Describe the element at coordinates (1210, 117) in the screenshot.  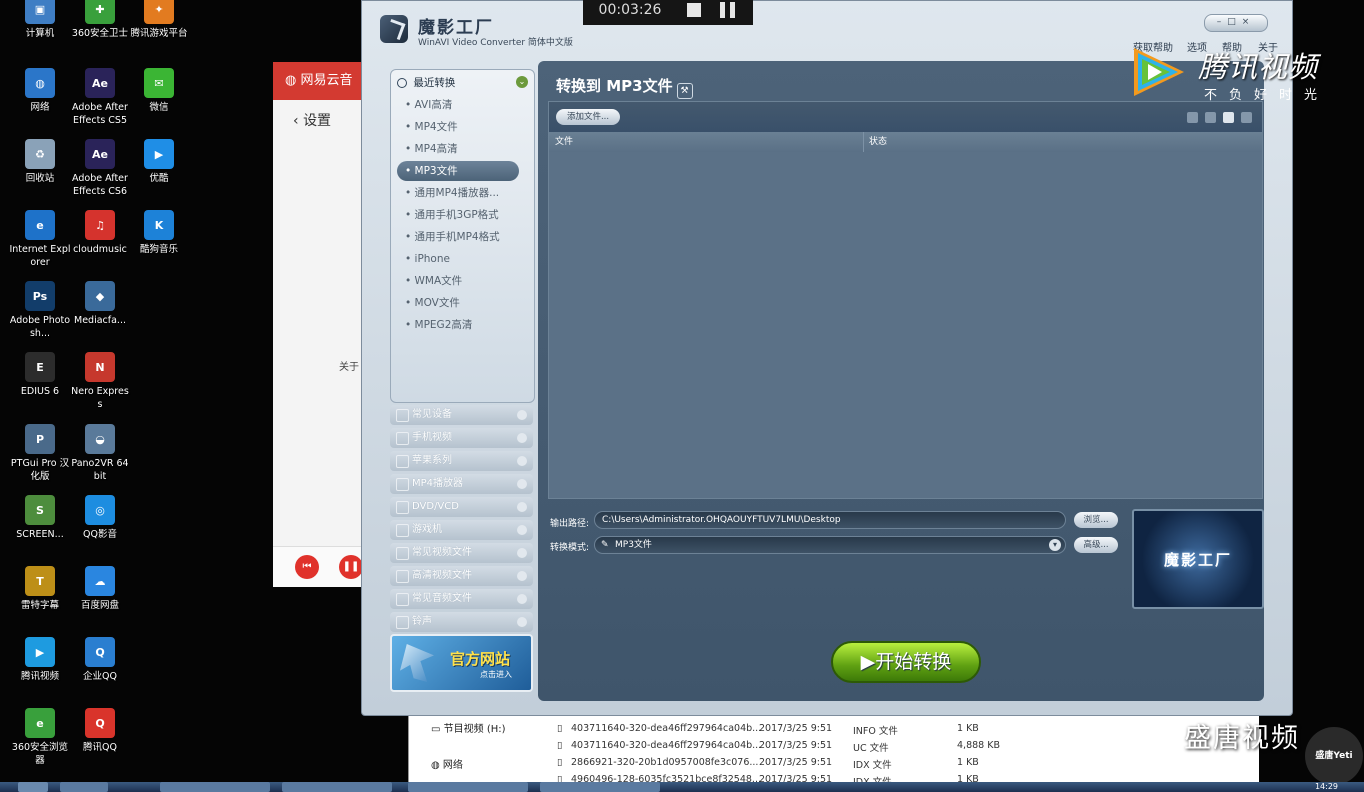
I see `clear-icon` at that location.